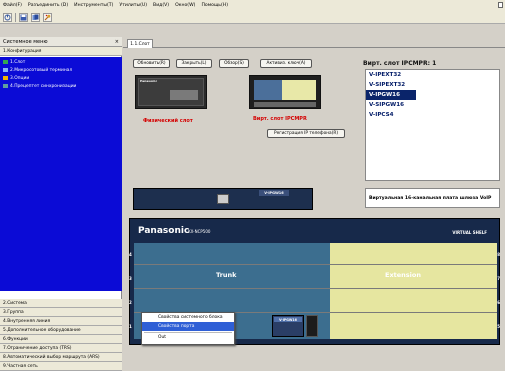 This screenshot has height=371, width=505. What do you see at coordinates (61, 303) in the screenshot?
I see `menu-section-system: 2.Система` at bounding box center [61, 303].